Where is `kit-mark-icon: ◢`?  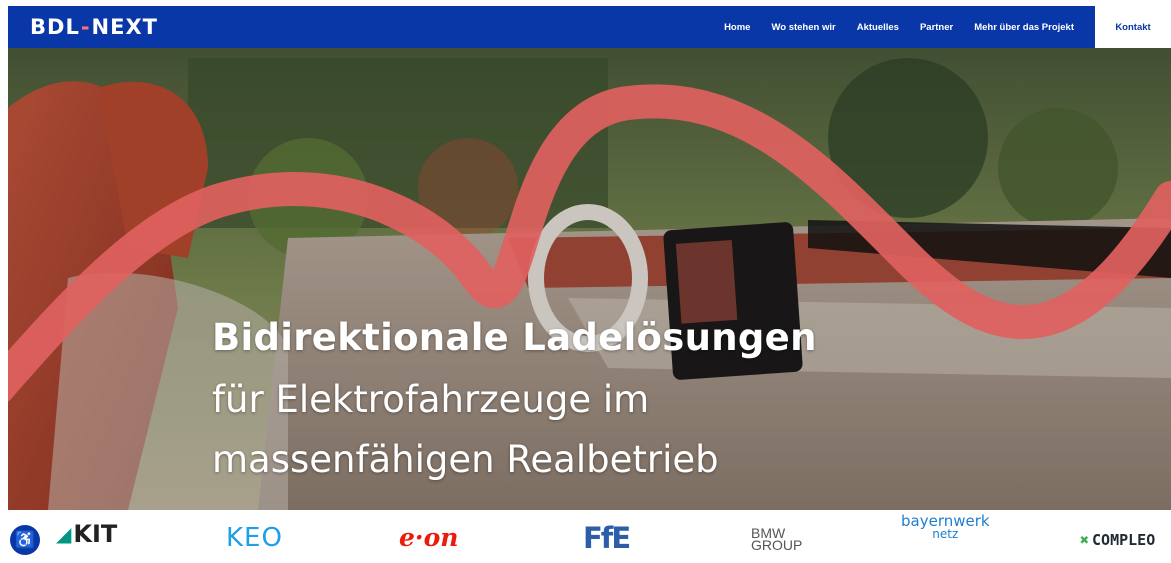
kit-mark-icon: ◢ is located at coordinates (64, 533).